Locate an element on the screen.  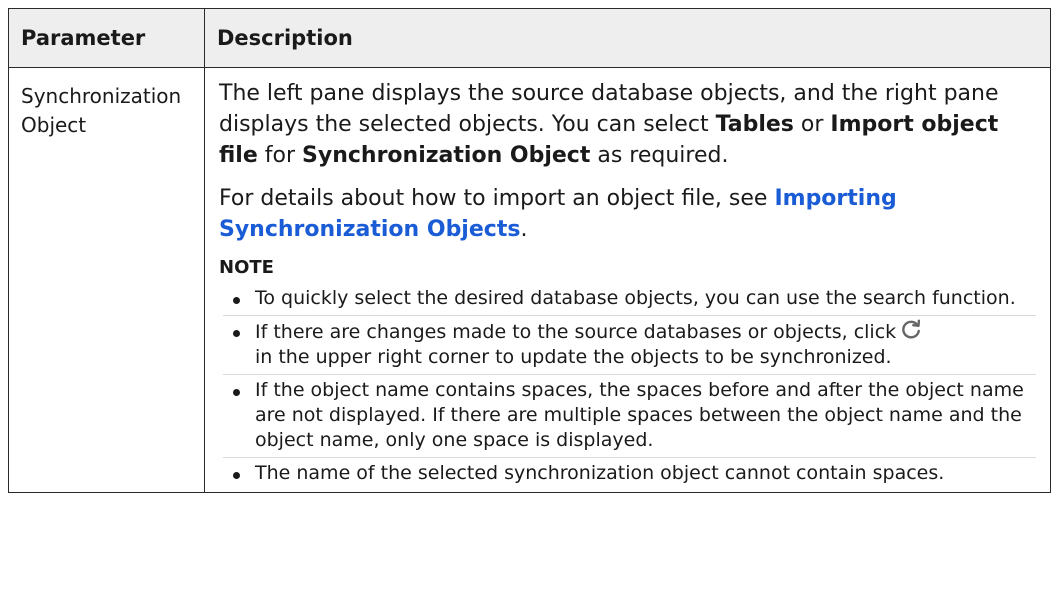
text-run: for is located at coordinates (280, 155).